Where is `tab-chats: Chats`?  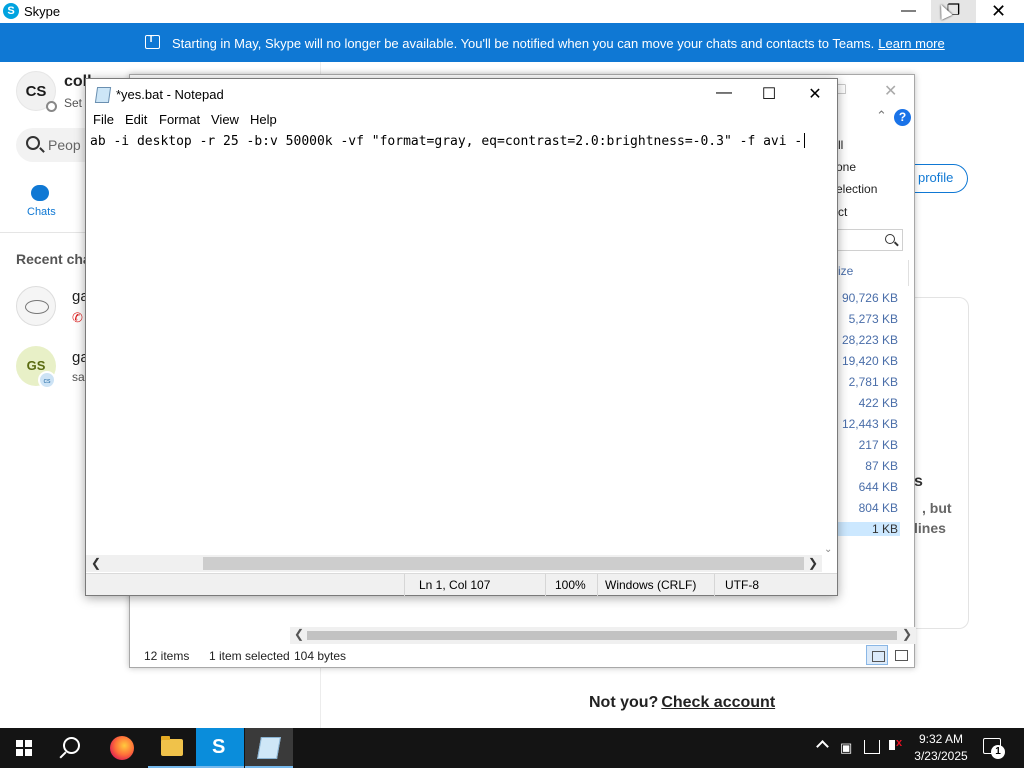
tab-chats: Chats is located at coordinates (41, 212).